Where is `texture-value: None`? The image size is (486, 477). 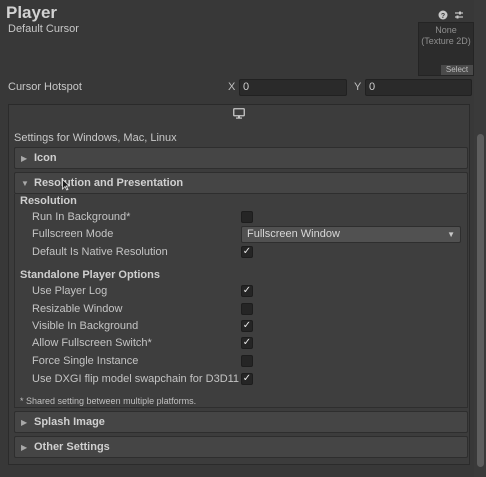
texture-value: None is located at coordinates (446, 30).